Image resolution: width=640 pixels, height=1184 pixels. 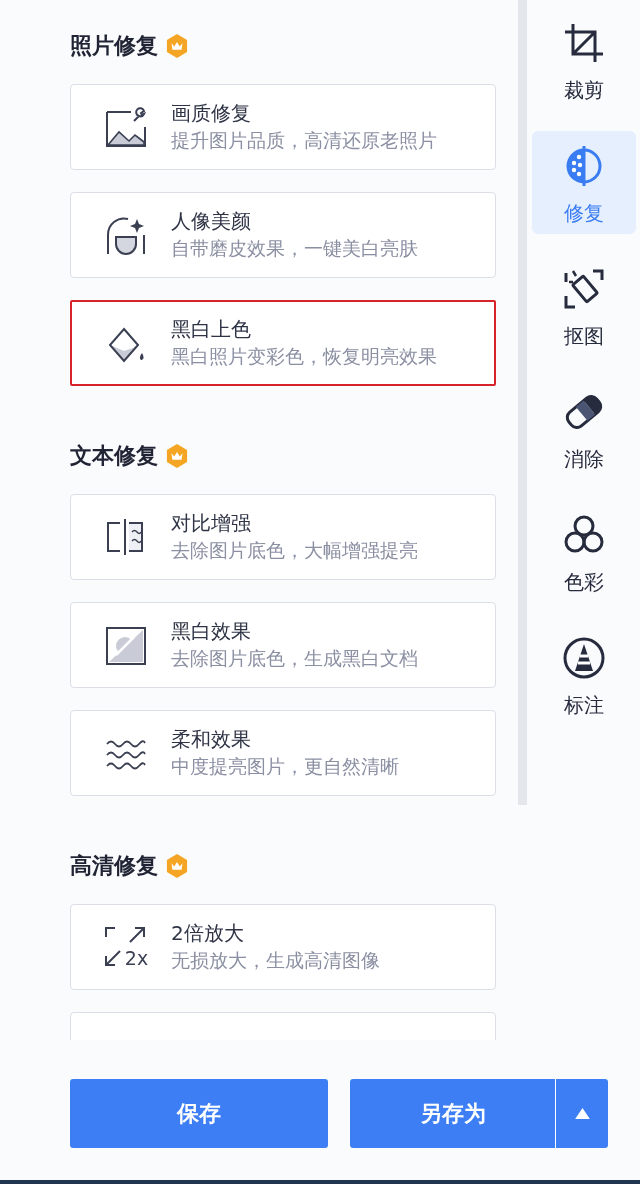 I want to click on save-as-button: 另存为, so click(x=452, y=1113).